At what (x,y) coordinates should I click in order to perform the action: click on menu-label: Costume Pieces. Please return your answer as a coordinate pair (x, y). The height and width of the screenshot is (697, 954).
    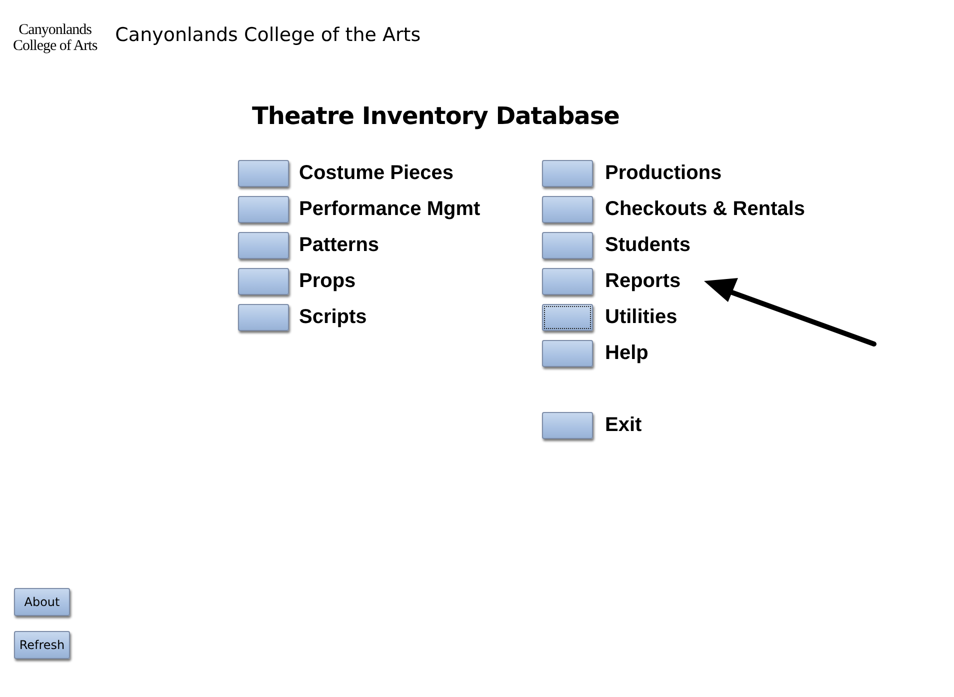
    Looking at the image, I should click on (376, 173).